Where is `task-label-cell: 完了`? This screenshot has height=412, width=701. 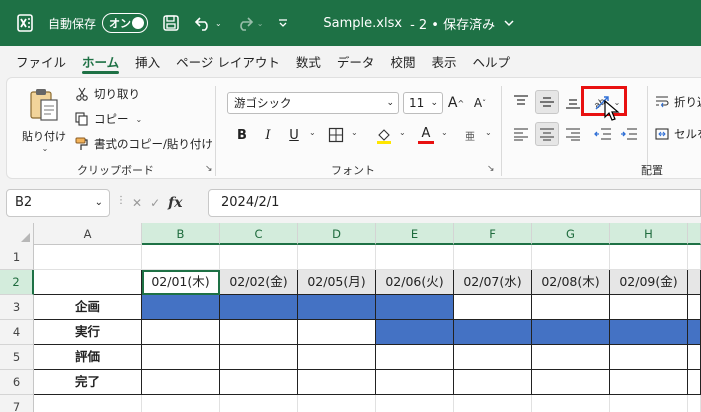
task-label-cell: 完了 is located at coordinates (88, 382).